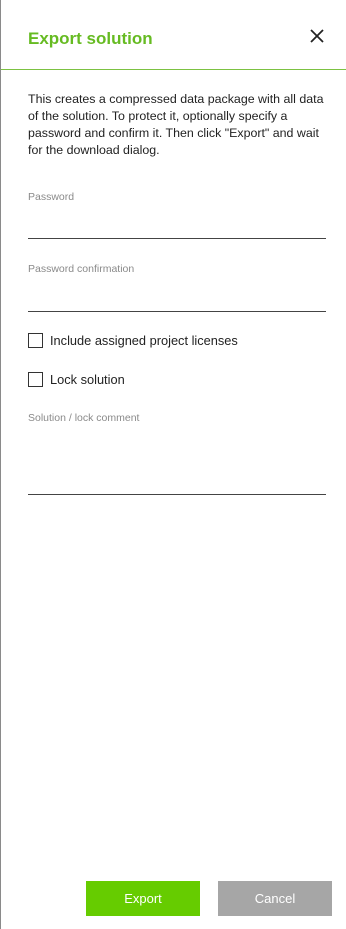  I want to click on password-input, so click(177, 226).